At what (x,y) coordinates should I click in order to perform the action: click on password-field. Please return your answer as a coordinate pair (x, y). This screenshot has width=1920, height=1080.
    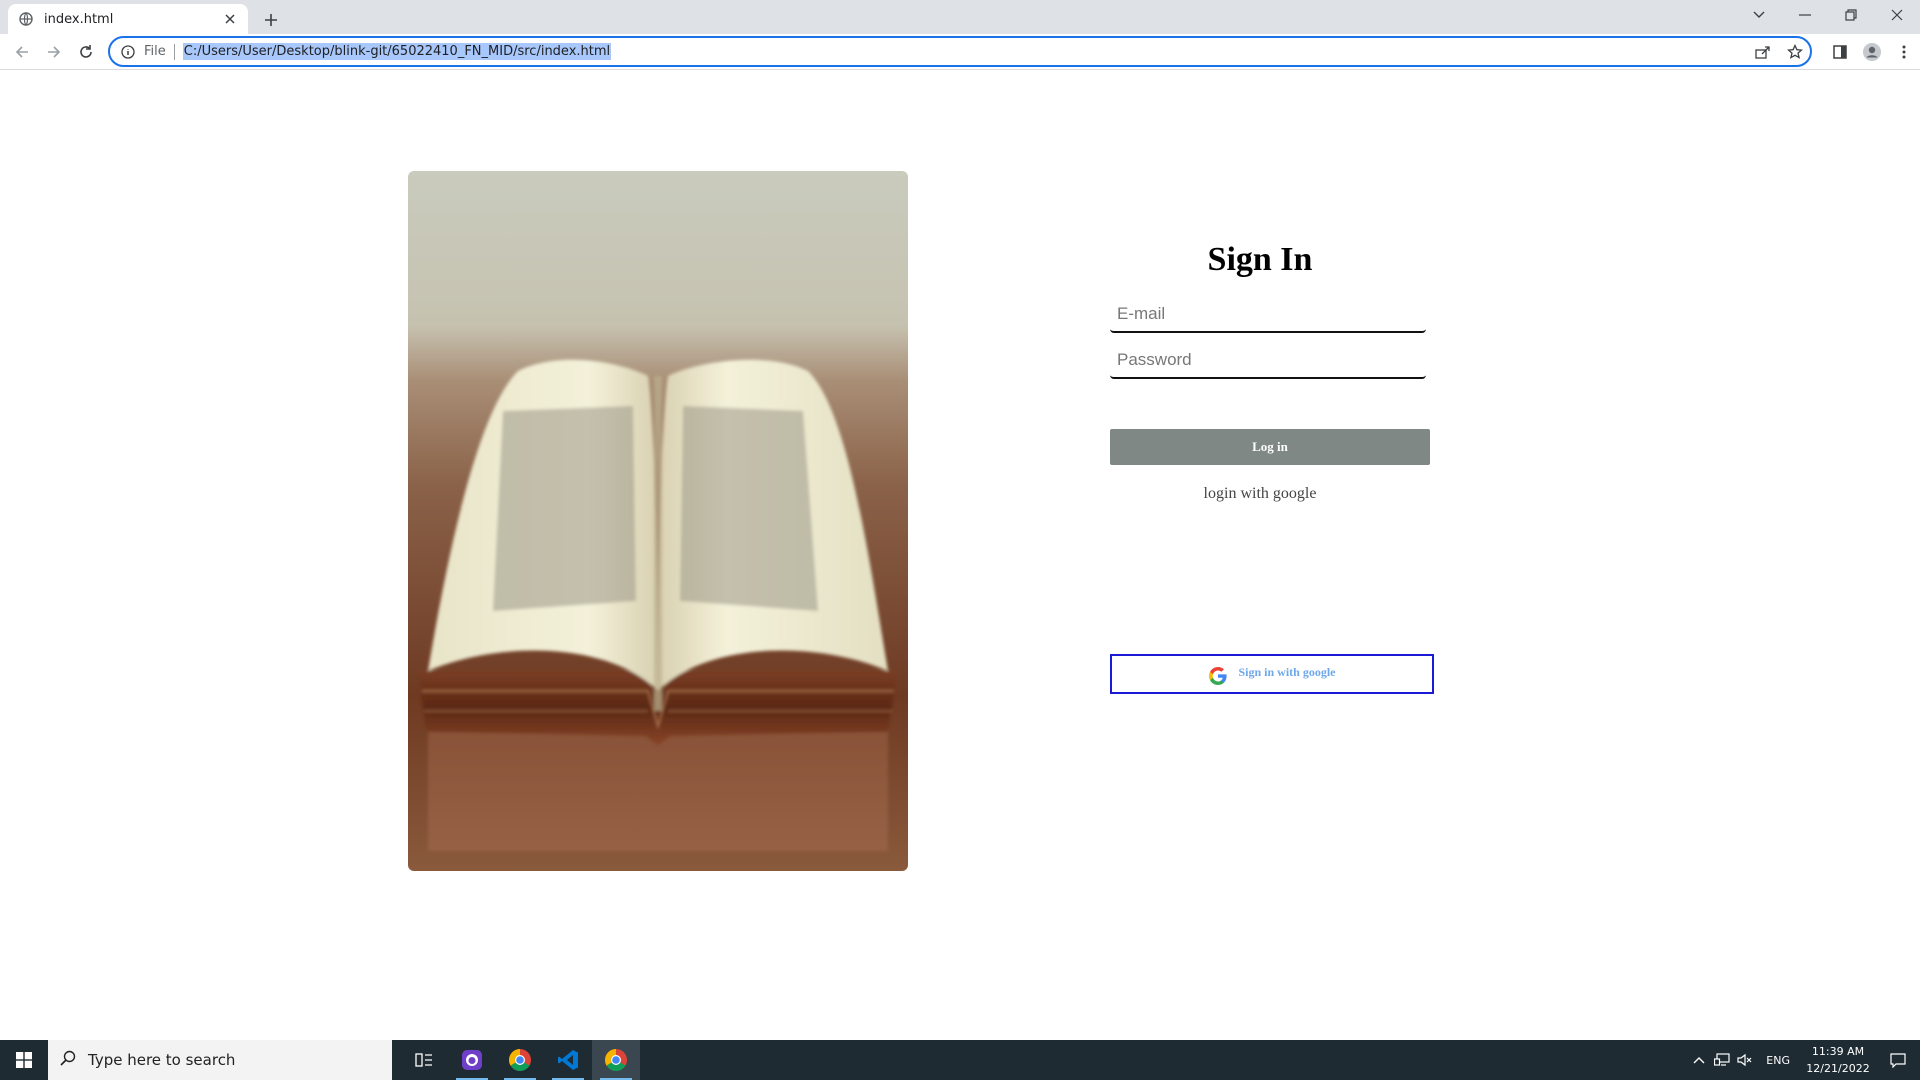
    Looking at the image, I should click on (1268, 361).